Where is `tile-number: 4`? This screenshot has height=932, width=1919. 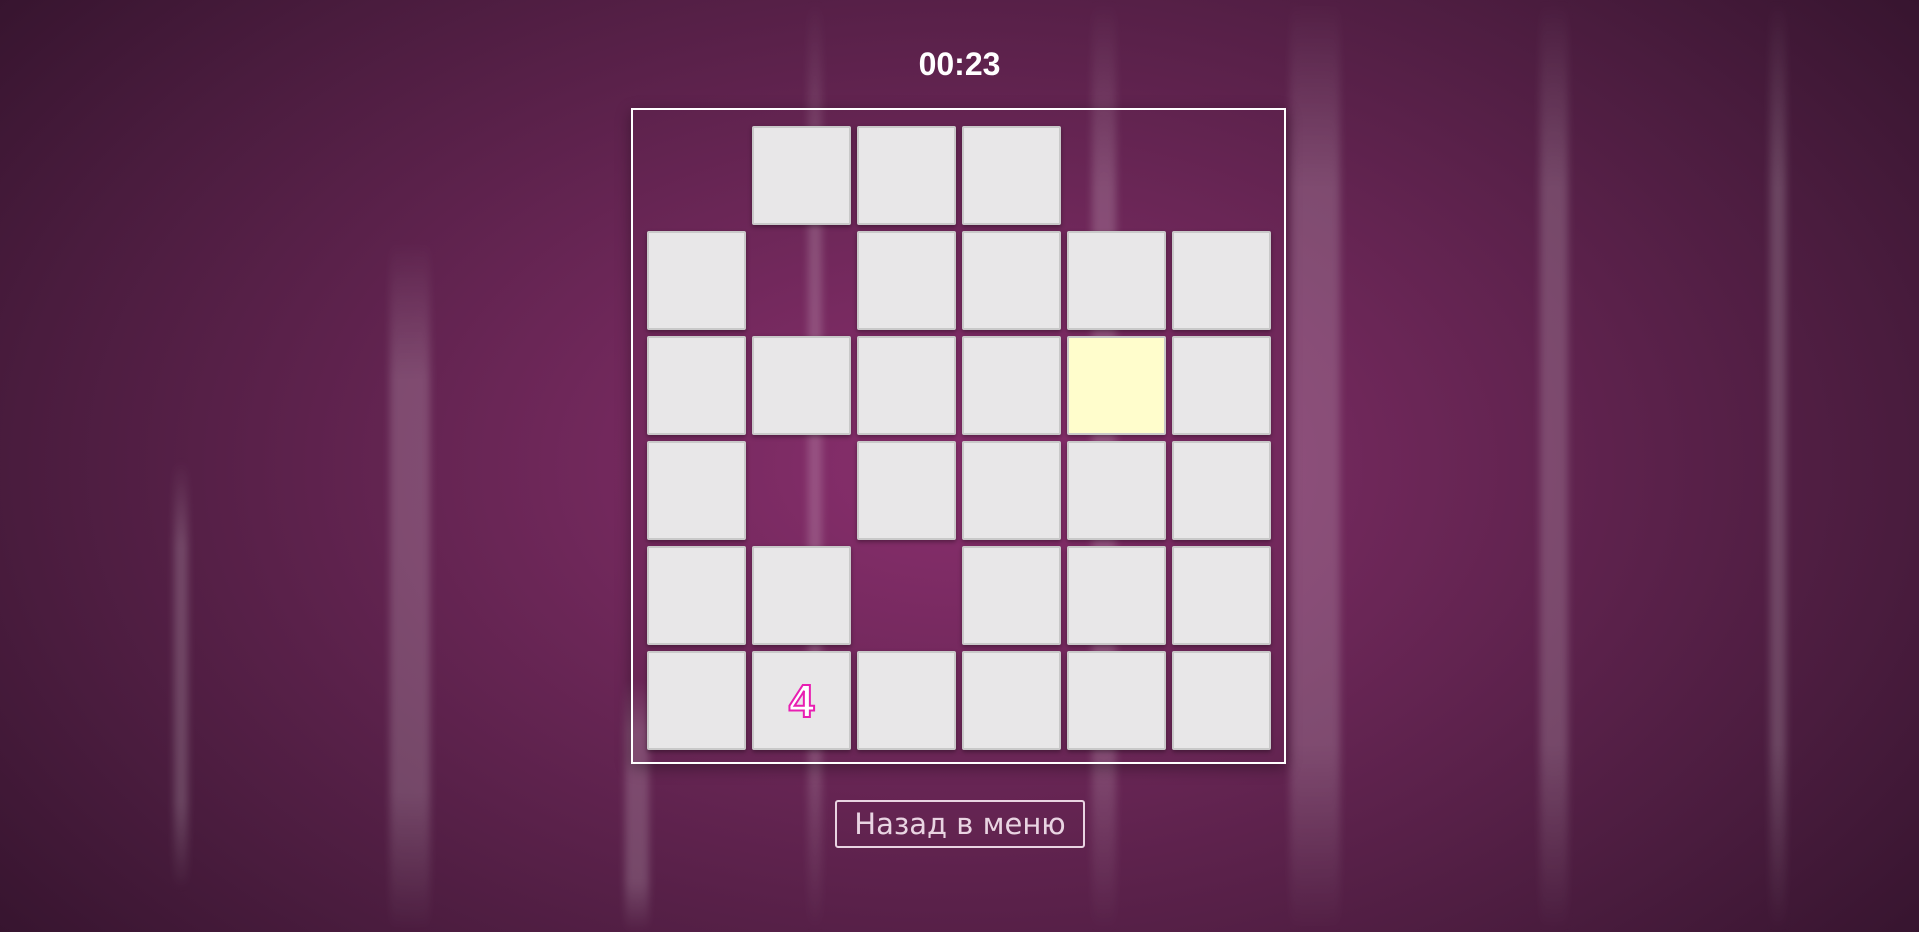 tile-number: 4 is located at coordinates (802, 700).